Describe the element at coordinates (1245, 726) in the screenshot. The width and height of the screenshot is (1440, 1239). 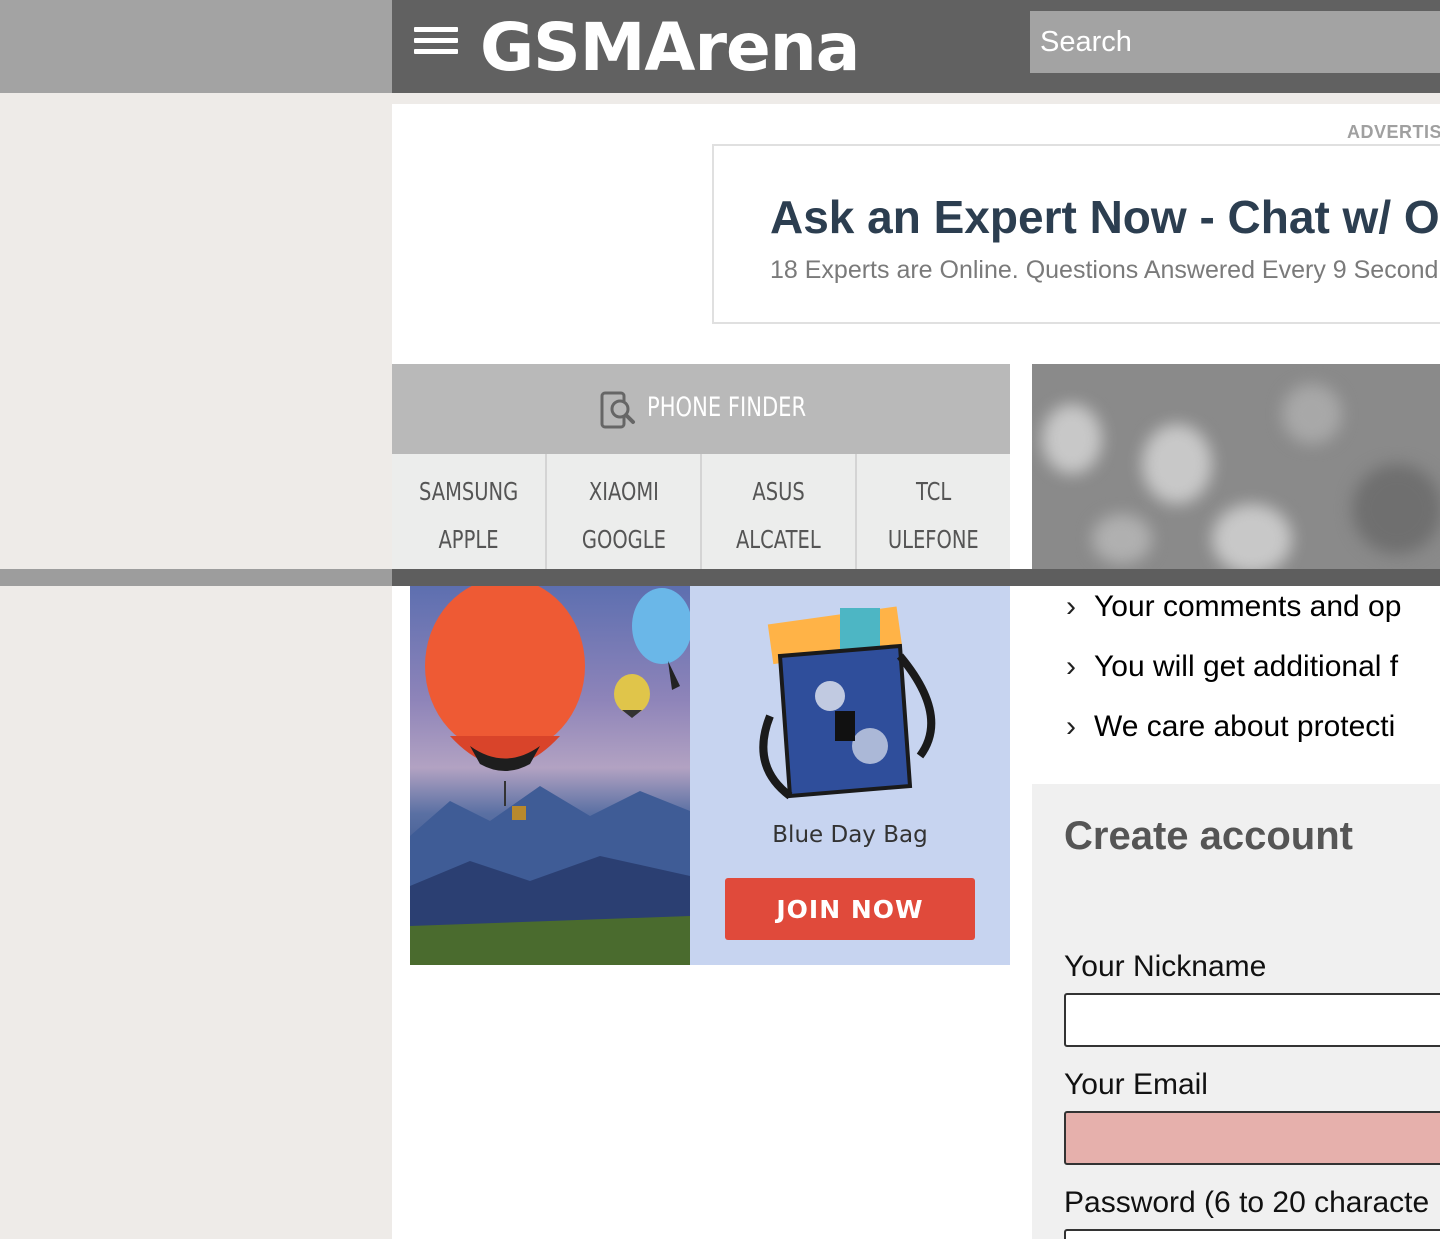
I see `benefit-text: We care about protecti` at that location.